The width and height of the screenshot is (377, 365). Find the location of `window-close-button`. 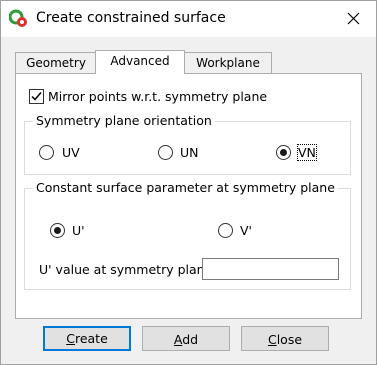

window-close-button is located at coordinates (354, 19).